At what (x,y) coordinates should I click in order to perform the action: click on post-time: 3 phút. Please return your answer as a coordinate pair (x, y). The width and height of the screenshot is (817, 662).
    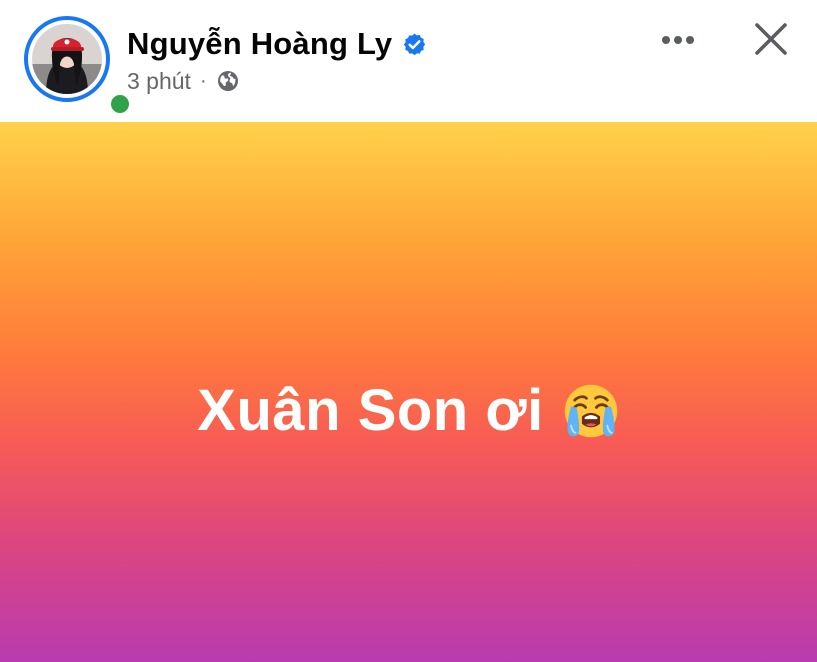
    Looking at the image, I should click on (159, 81).